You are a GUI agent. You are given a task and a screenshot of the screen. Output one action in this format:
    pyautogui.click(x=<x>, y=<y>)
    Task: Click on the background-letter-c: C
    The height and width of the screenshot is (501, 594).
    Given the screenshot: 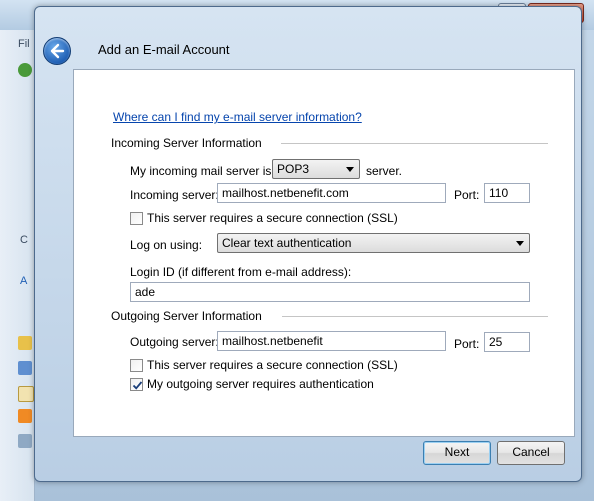 What is the action you would take?
    pyautogui.click(x=24, y=240)
    